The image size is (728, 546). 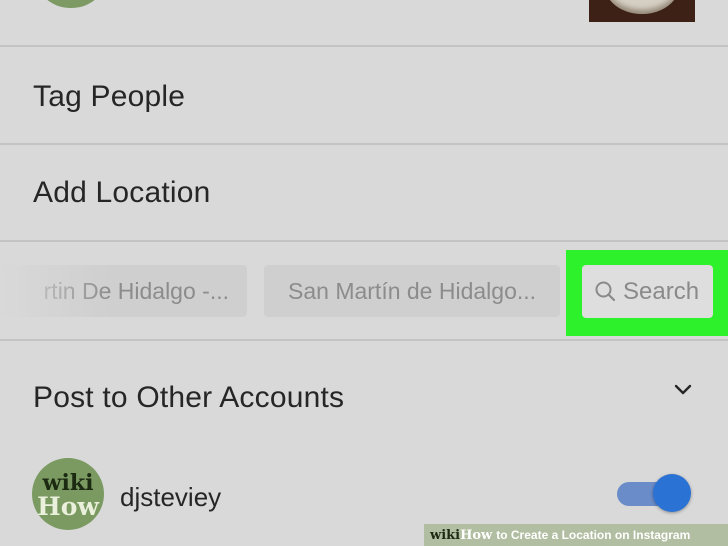 What do you see at coordinates (642, 7) in the screenshot?
I see `thumbnail-image` at bounding box center [642, 7].